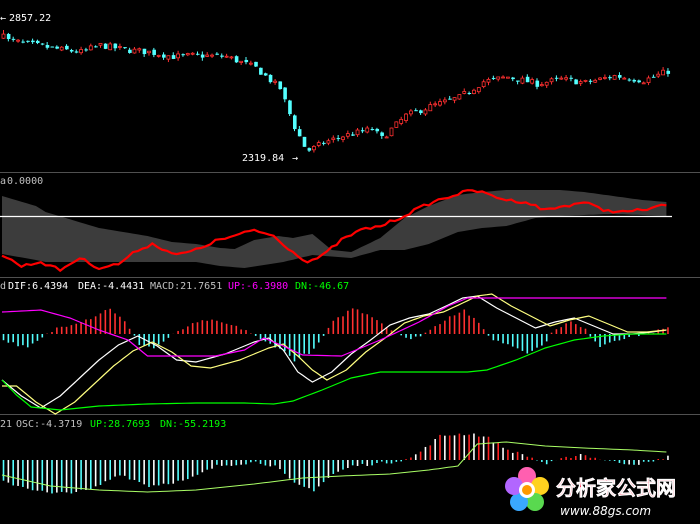 Image resolution: width=700 pixels, height=524 pixels. I want to click on band-area, so click(334, 229).